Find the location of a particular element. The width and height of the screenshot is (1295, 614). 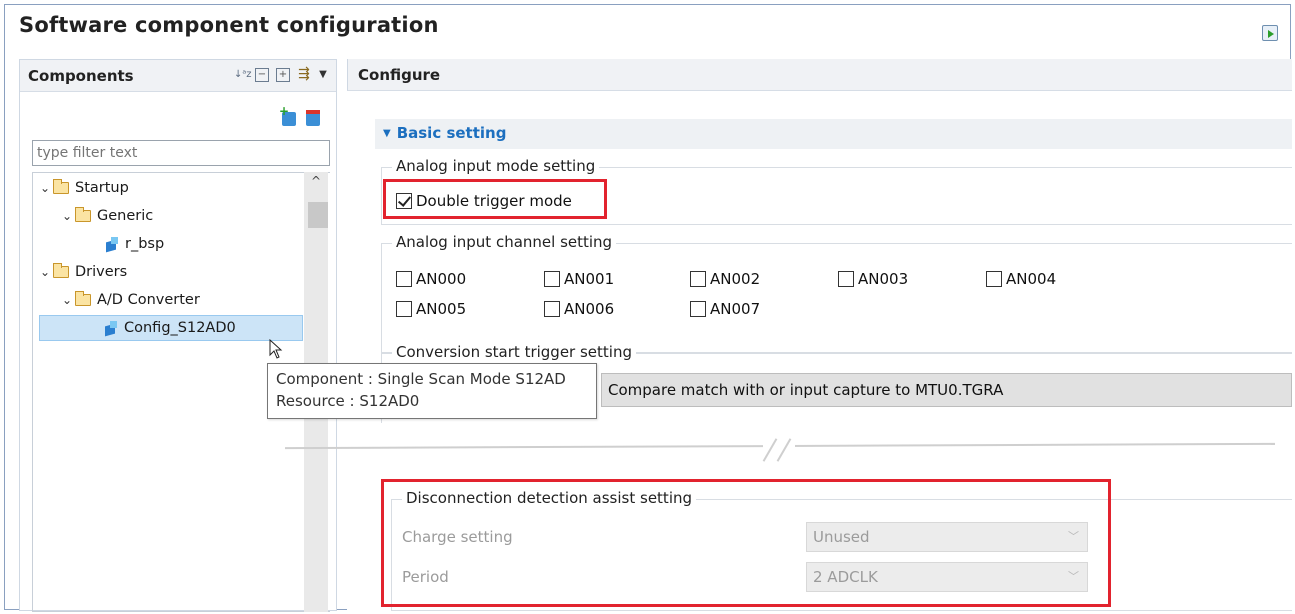

component-actions is located at coordinates (299, 115).